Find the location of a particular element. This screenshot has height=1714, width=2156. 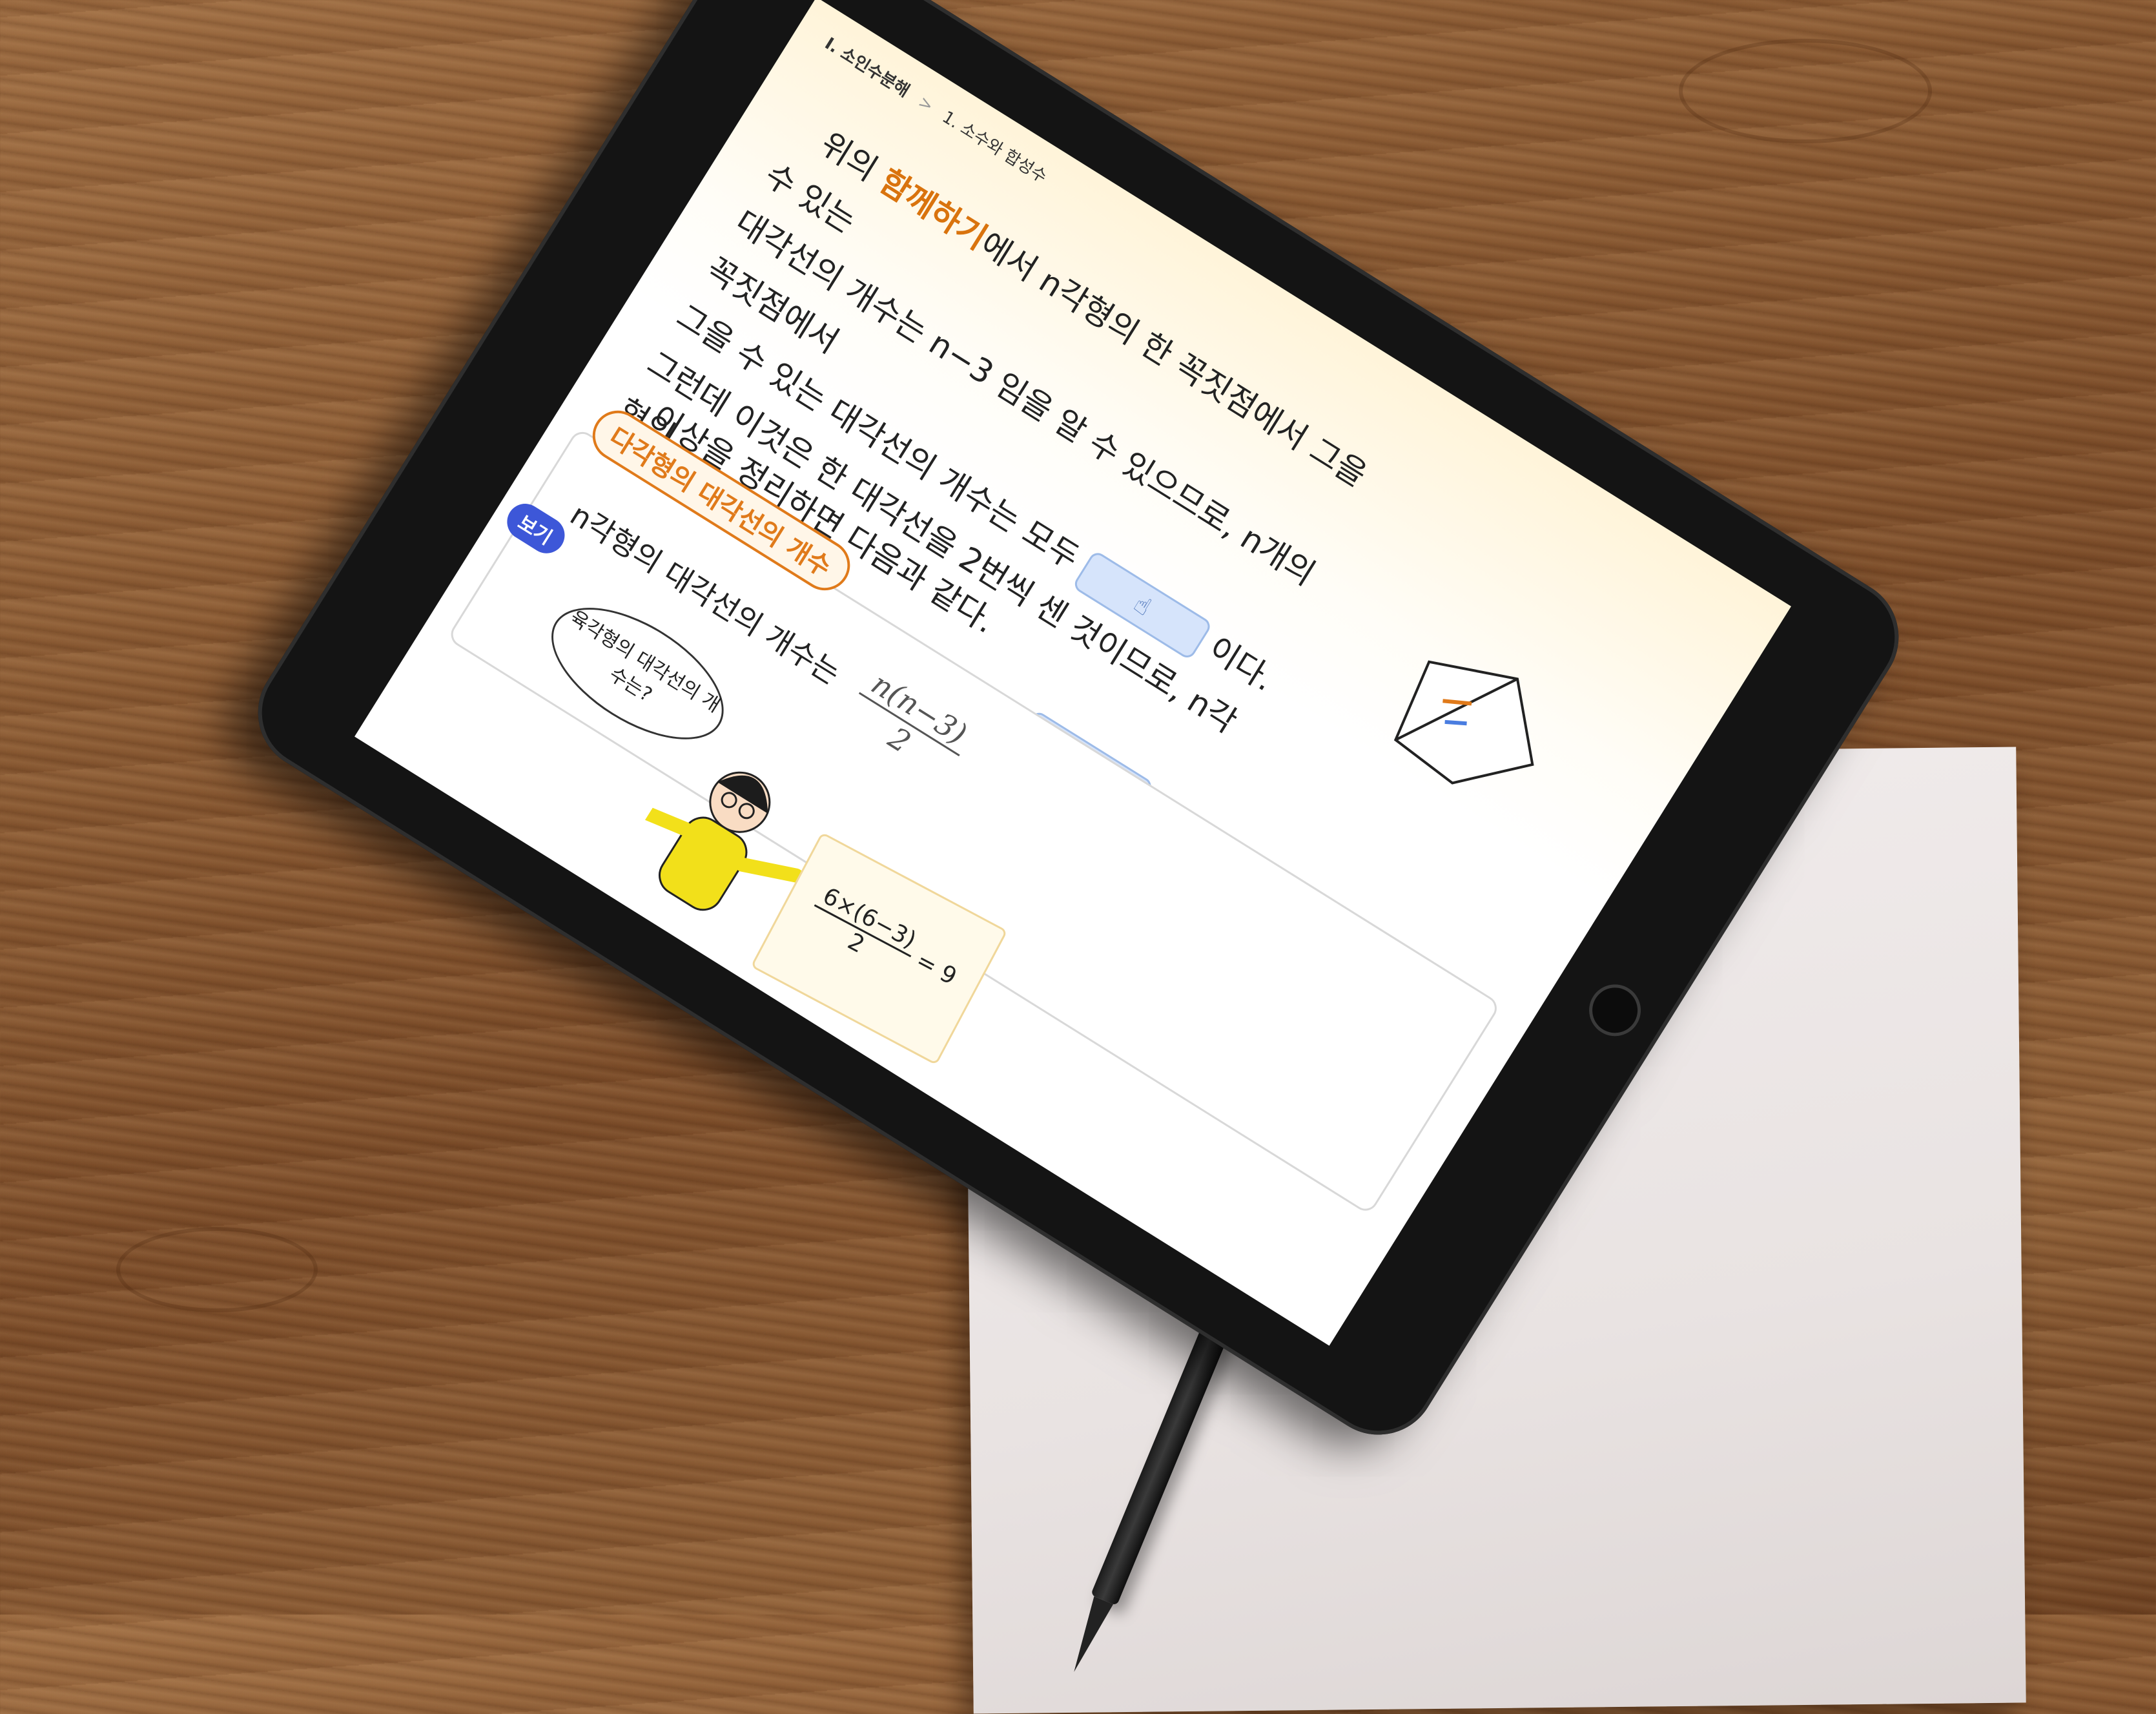

breadcrumb-chapter: I. 소인수분해 is located at coordinates (867, 67).